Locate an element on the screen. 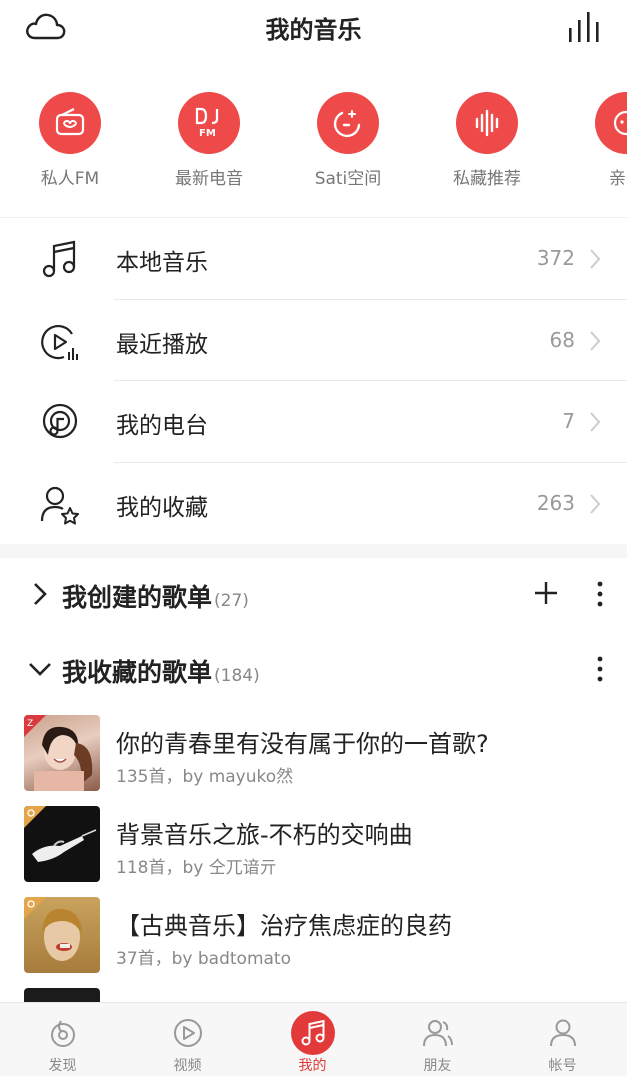  tab-label: 朋友 is located at coordinates (437, 1066).